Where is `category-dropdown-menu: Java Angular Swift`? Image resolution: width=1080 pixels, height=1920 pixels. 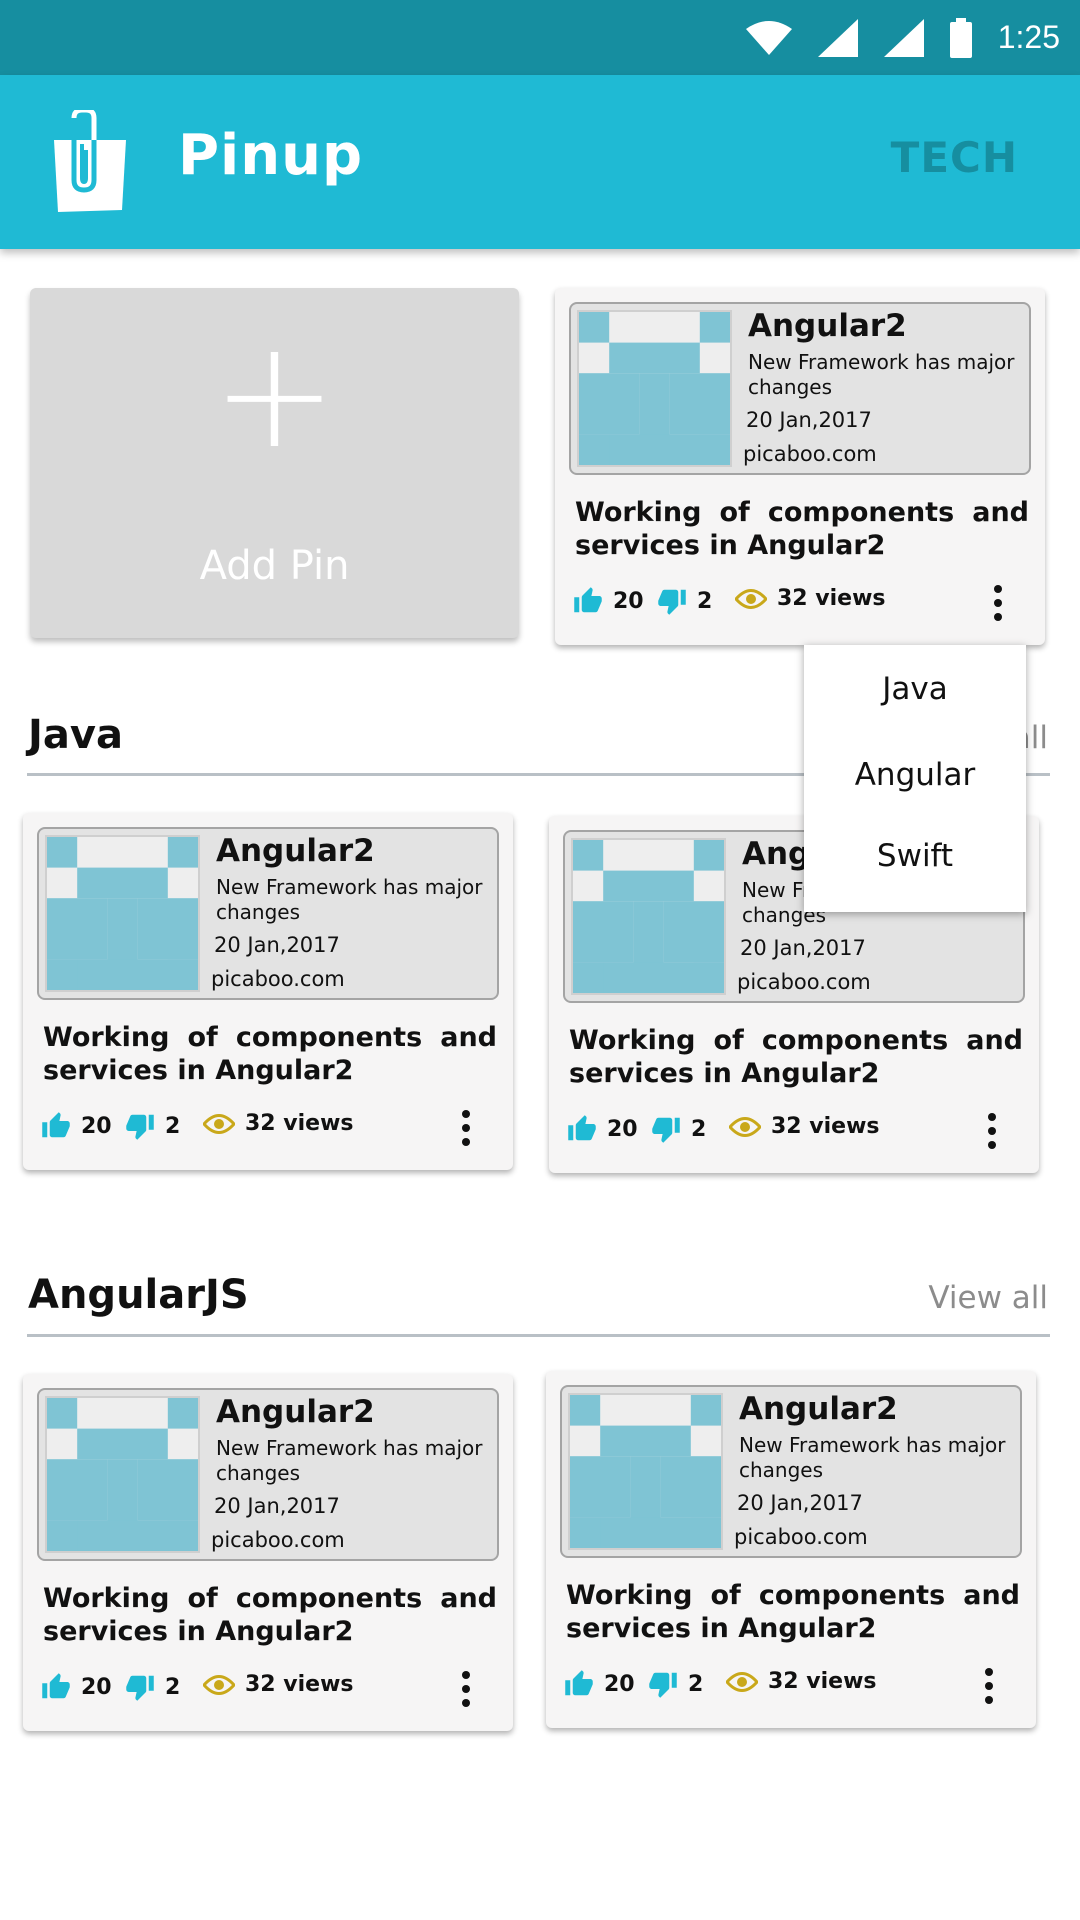
category-dropdown-menu: Java Angular Swift is located at coordinates (915, 778).